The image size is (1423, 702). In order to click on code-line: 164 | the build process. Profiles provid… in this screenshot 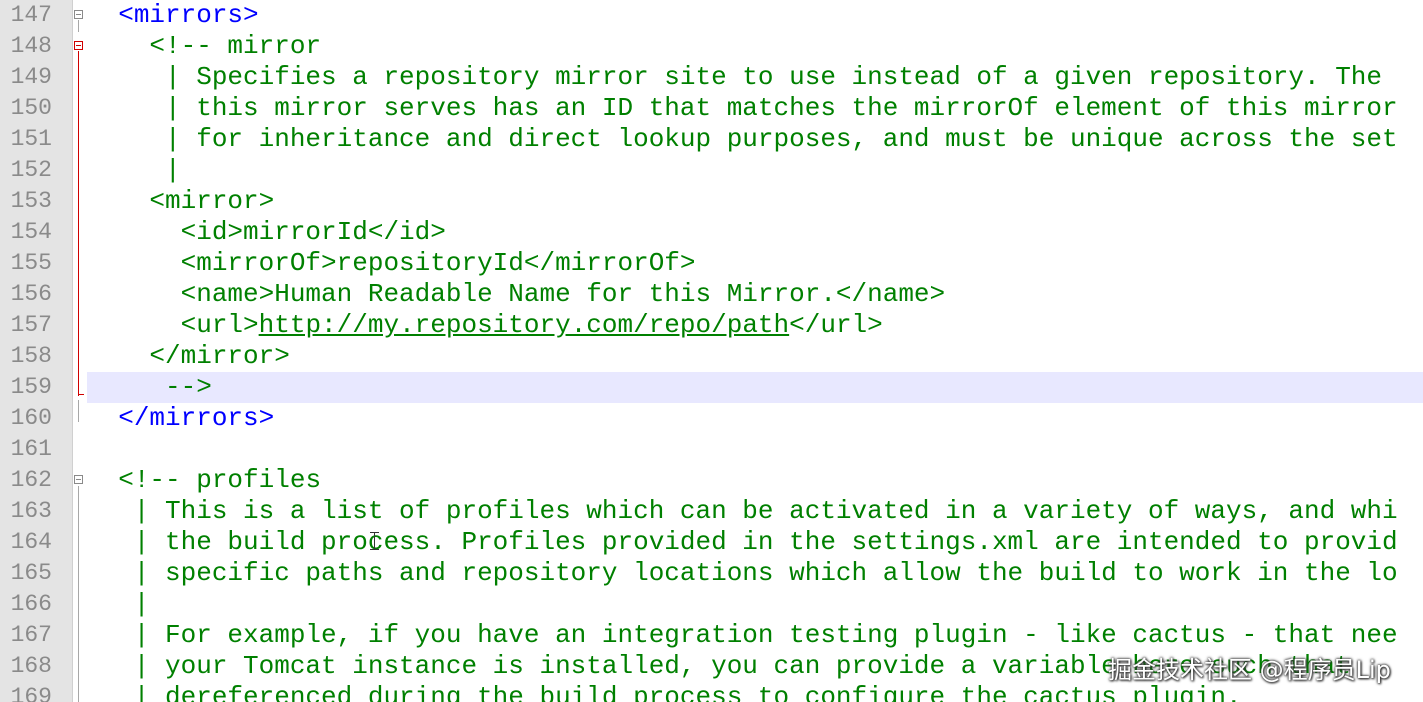, I will do `click(711, 542)`.